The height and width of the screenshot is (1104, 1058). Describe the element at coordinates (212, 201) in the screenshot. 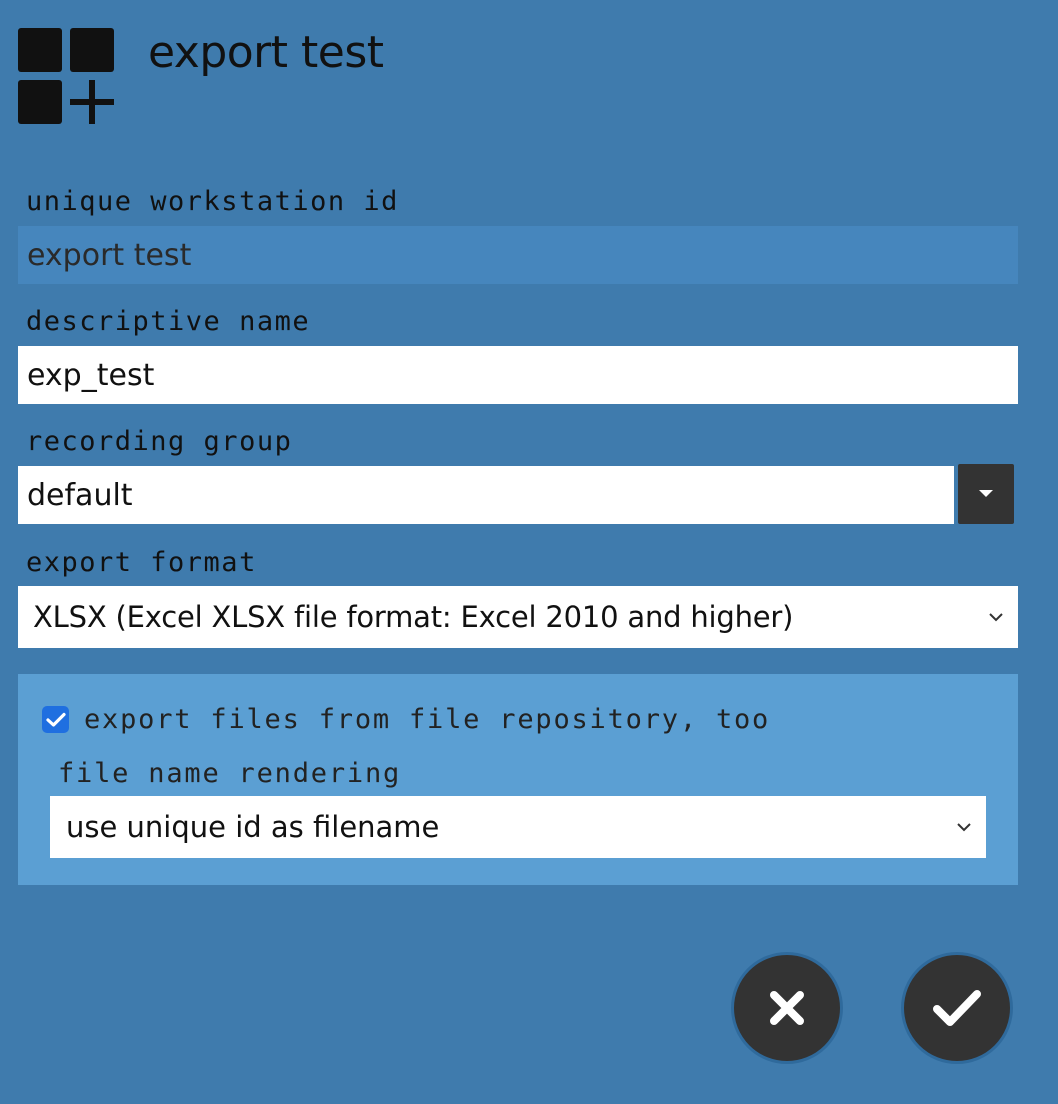

I see `workstation-id-label: unique workstation id` at that location.